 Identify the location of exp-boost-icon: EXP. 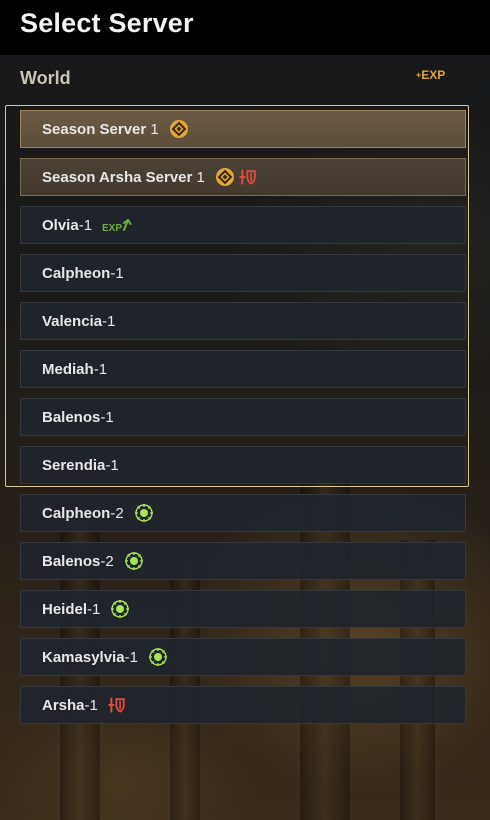
(117, 225).